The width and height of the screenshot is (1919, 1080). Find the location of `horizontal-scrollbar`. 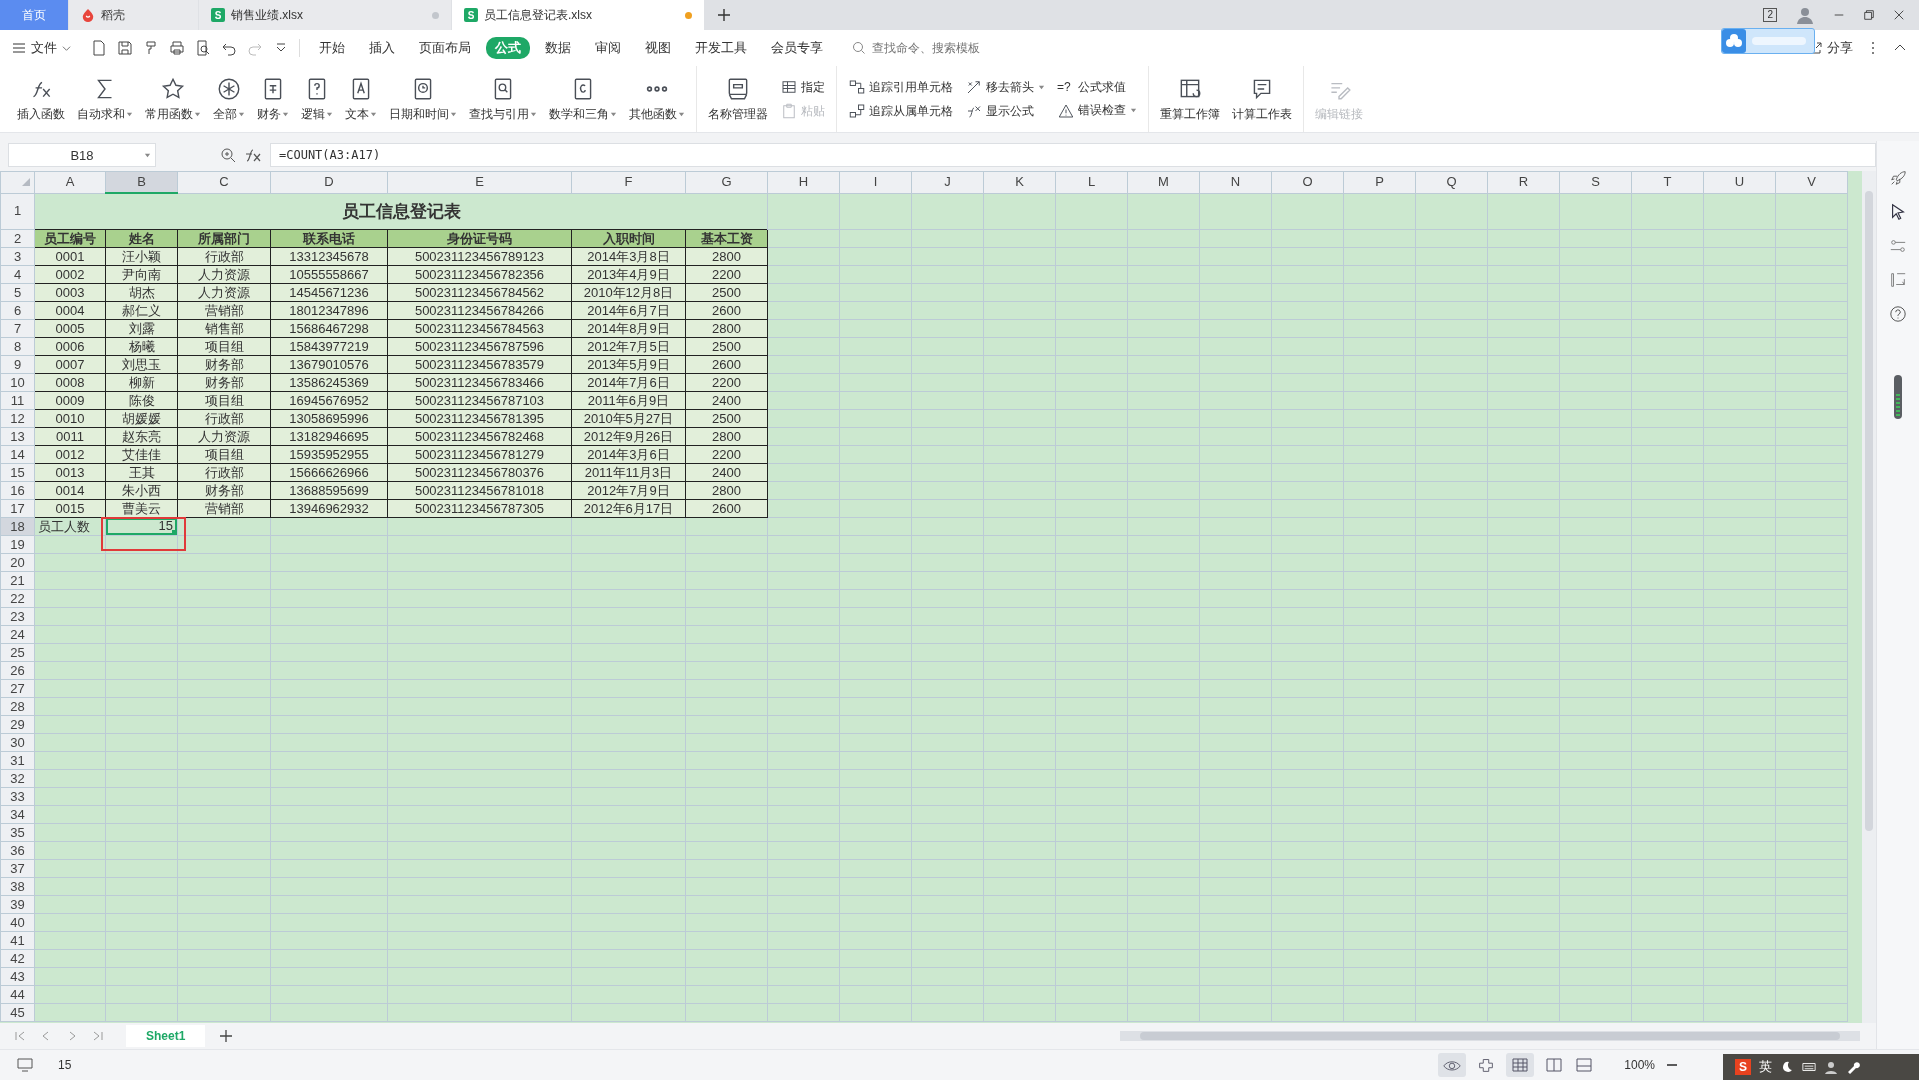

horizontal-scrollbar is located at coordinates (1490, 1036).